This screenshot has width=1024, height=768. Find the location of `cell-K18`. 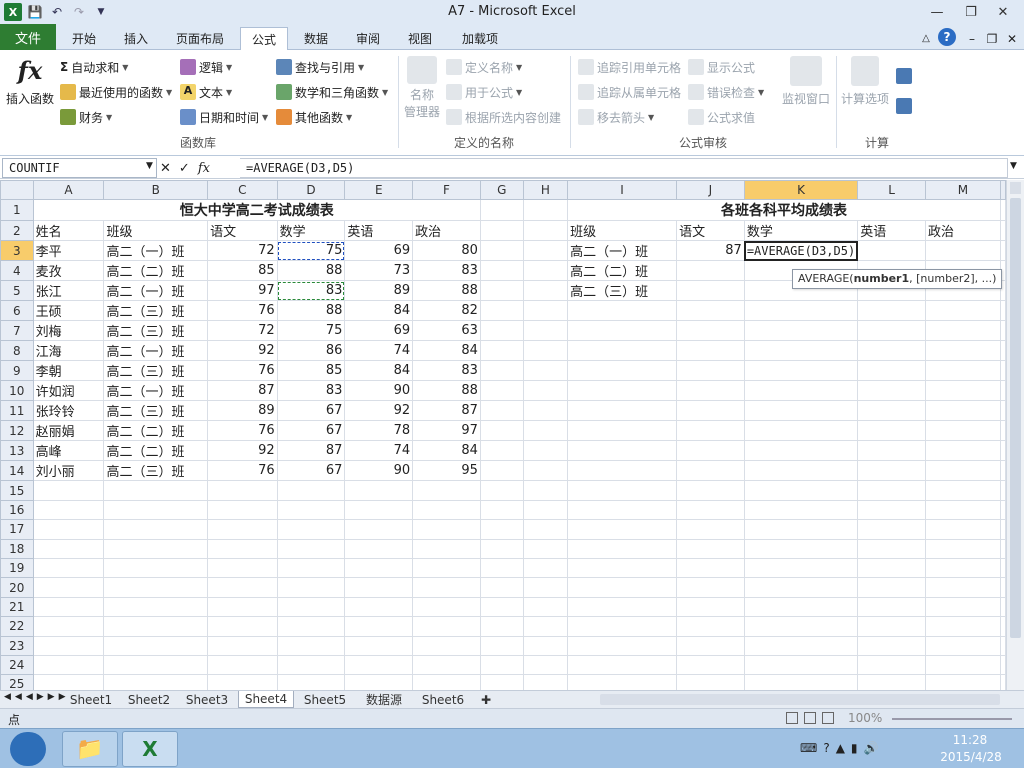

cell-K18 is located at coordinates (801, 548).